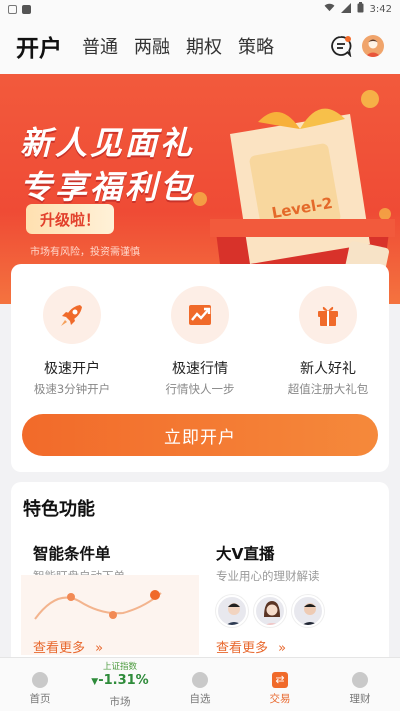 Image resolution: width=400 pixels, height=711 pixels. Describe the element at coordinates (12, 9) in the screenshot. I see `notification-icon` at that location.